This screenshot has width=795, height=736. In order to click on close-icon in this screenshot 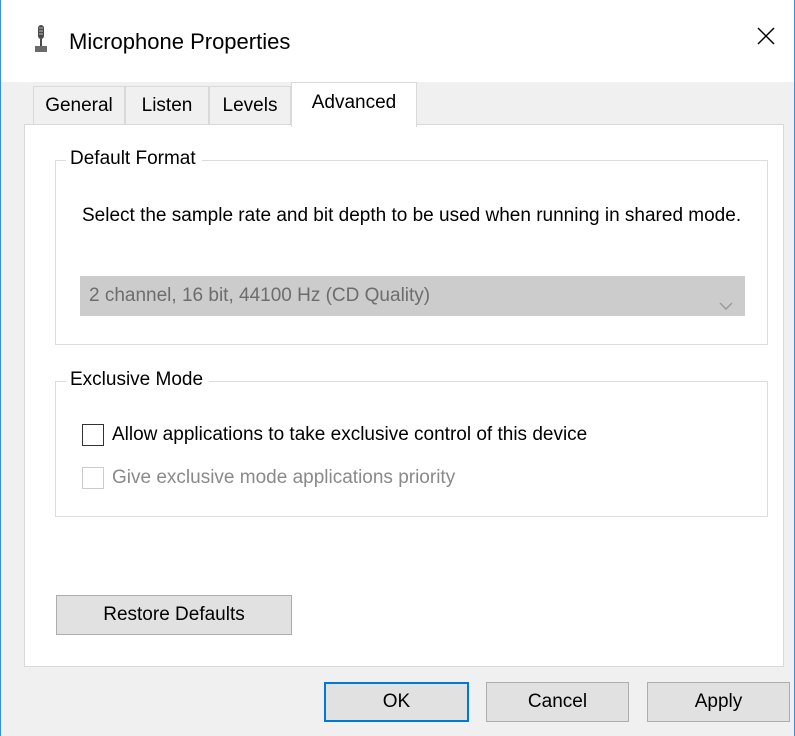, I will do `click(766, 38)`.